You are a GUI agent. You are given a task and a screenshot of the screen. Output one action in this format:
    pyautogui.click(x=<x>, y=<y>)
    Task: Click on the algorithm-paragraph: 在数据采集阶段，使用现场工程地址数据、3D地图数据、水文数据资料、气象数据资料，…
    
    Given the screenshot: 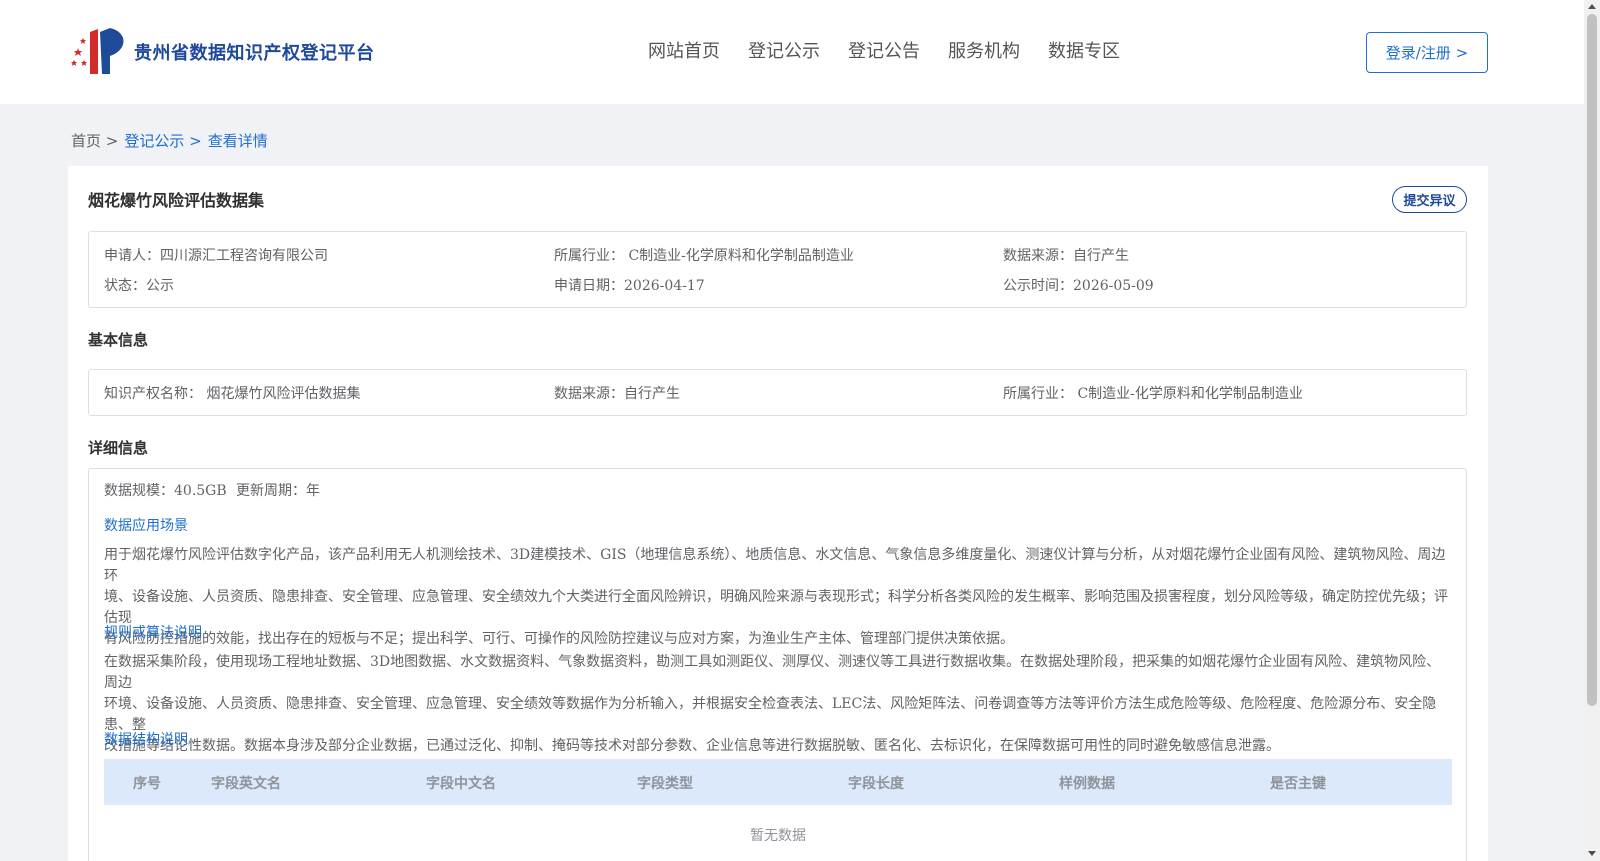 What is the action you would take?
    pyautogui.click(x=779, y=704)
    